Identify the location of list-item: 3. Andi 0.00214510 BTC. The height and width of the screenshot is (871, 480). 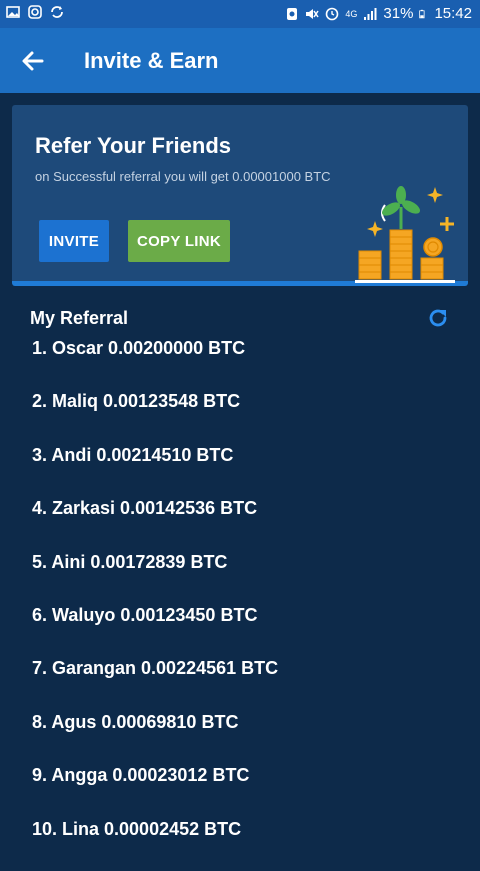
(133, 454).